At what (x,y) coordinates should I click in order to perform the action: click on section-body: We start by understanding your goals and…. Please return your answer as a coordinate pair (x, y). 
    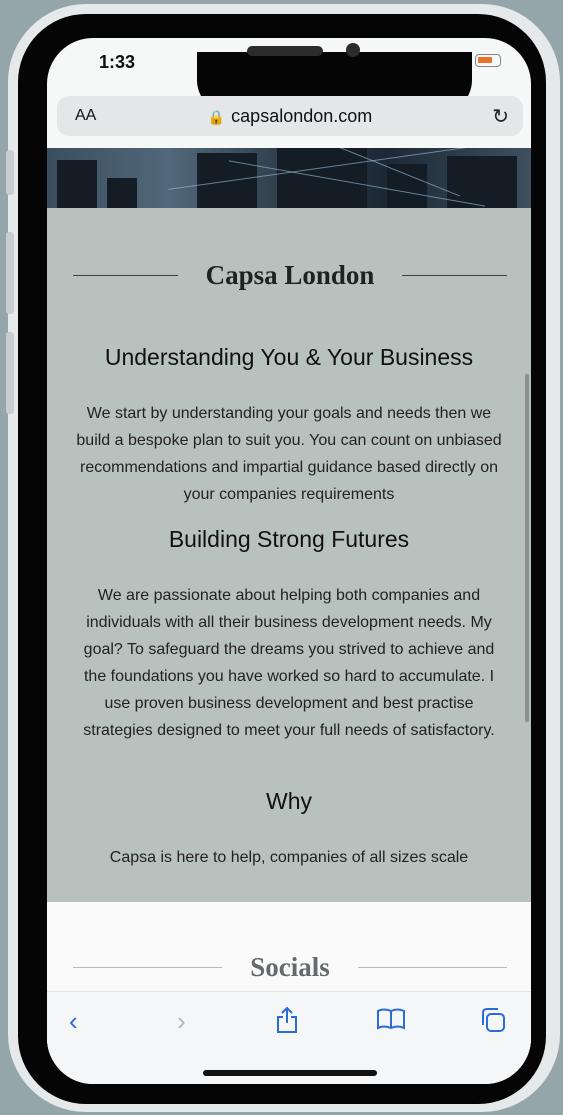
    Looking at the image, I should click on (289, 454).